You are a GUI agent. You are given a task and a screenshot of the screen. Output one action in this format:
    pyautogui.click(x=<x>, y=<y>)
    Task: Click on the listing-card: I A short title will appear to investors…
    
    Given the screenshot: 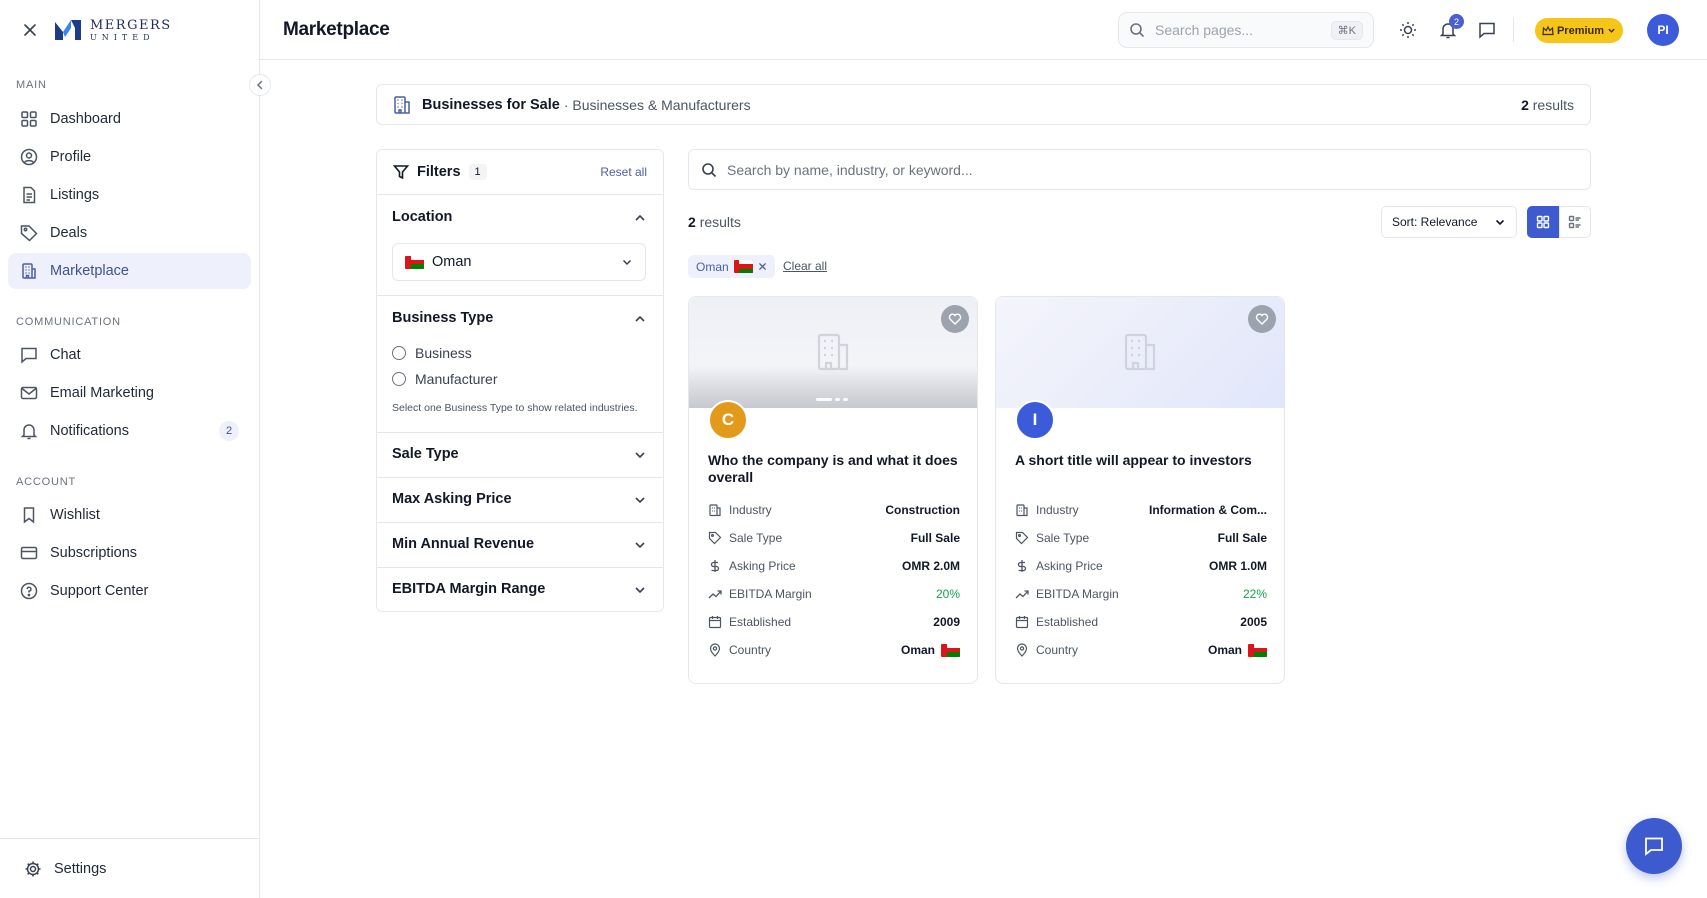 What is the action you would take?
    pyautogui.click(x=1140, y=490)
    